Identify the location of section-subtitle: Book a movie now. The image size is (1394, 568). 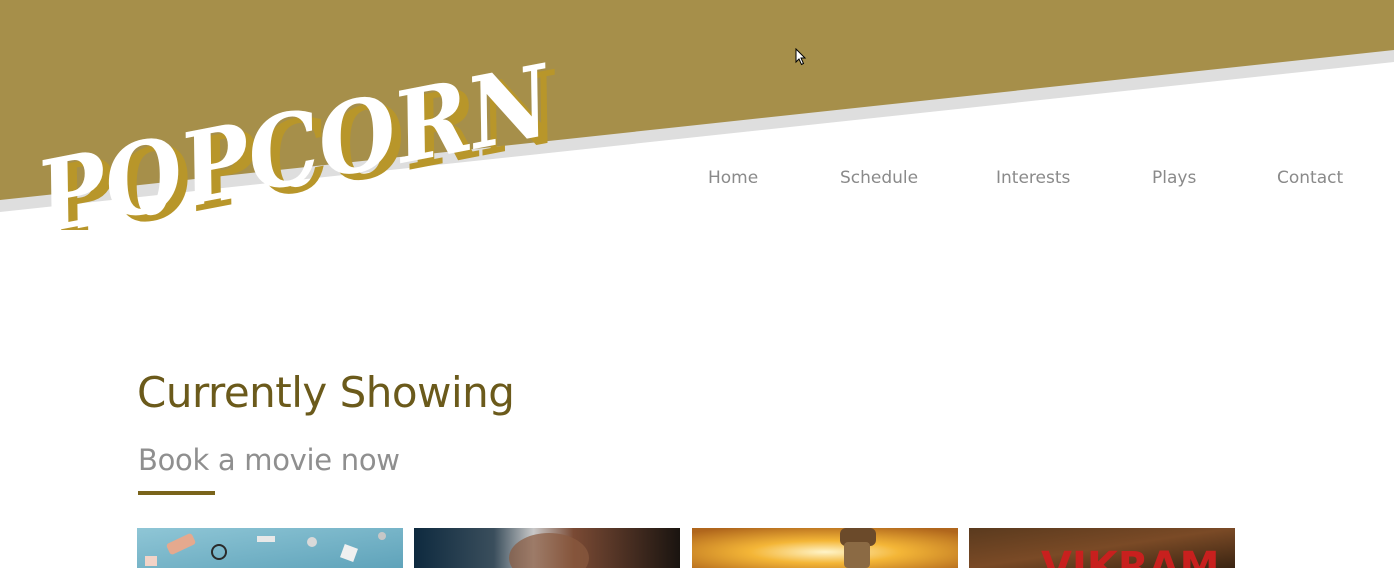
(269, 460).